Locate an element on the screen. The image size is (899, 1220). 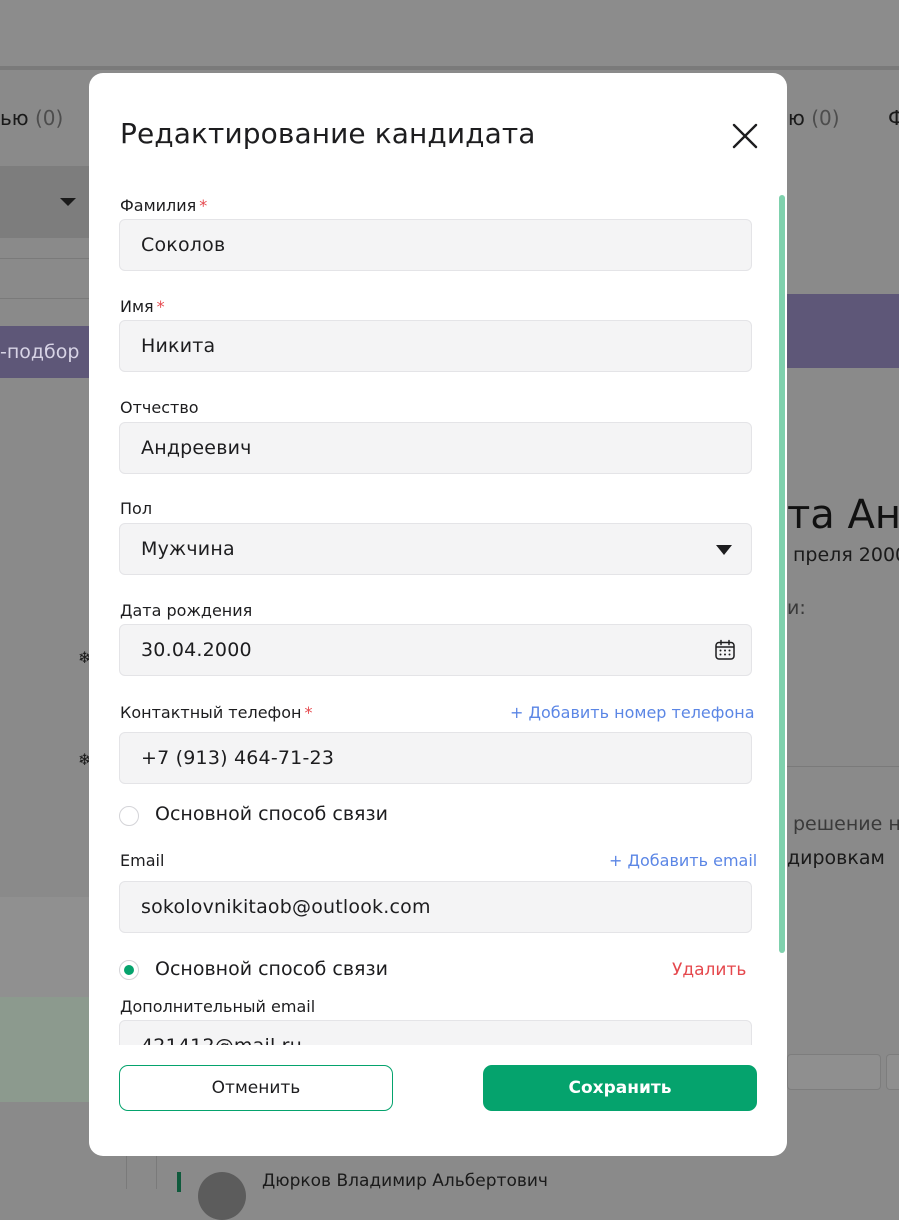
close-icon is located at coordinates (745, 136).